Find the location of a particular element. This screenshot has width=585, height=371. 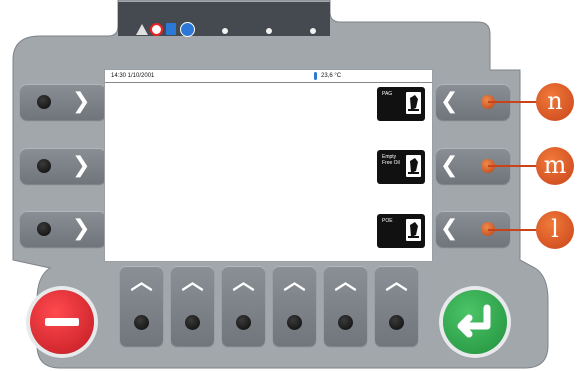

bottom-key-6: ︿ is located at coordinates (396, 306).